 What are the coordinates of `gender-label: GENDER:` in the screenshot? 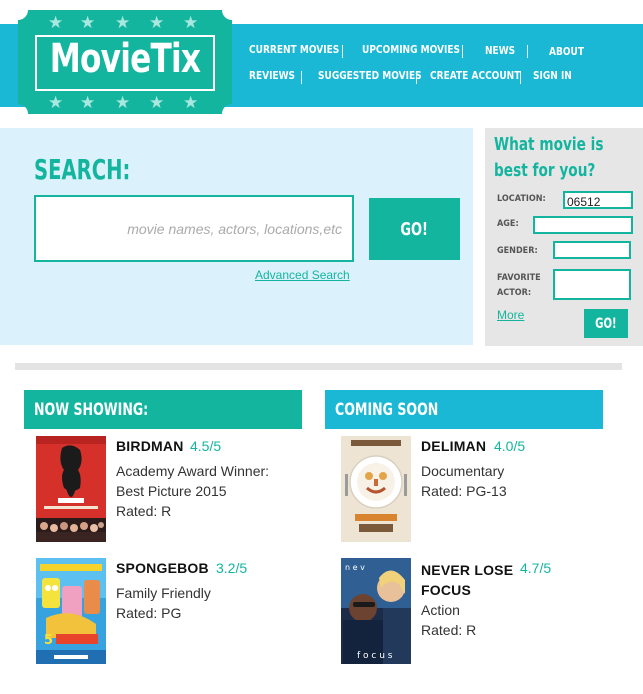 It's located at (517, 251).